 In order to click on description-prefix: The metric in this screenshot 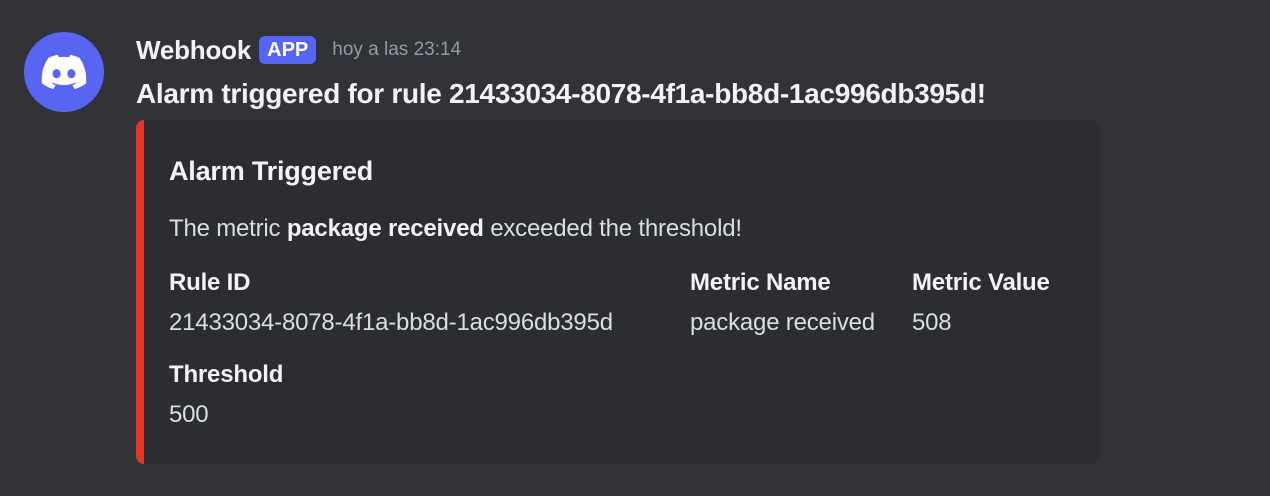, I will do `click(228, 228)`.